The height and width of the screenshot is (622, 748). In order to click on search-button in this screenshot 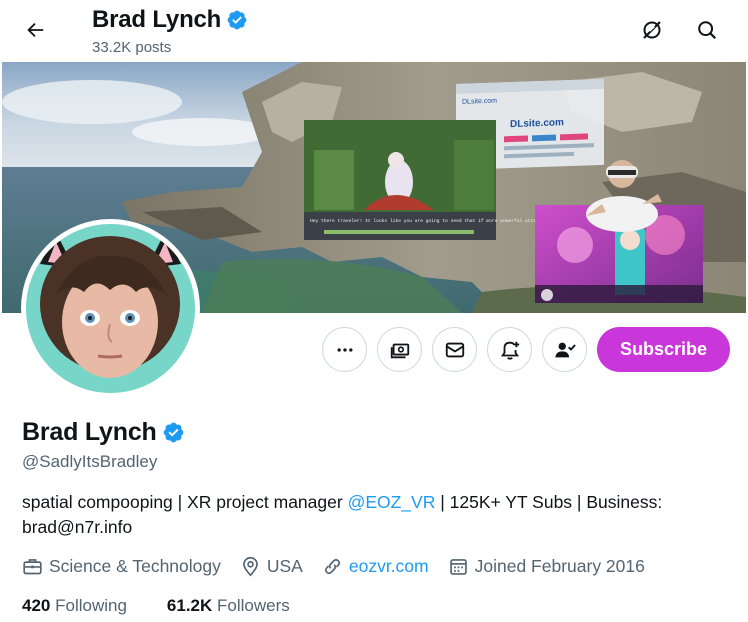, I will do `click(707, 30)`.